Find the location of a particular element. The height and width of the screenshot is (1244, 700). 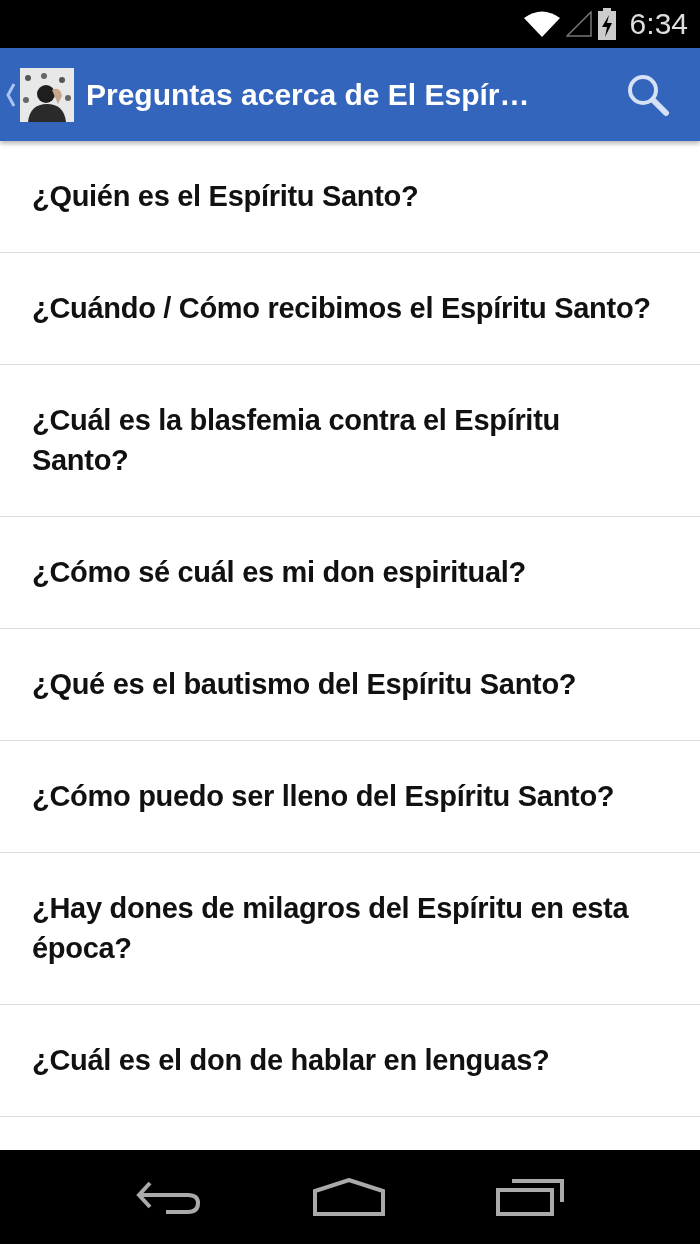

question-item: ¿Quién es el Espíritu Santo? is located at coordinates (350, 197).